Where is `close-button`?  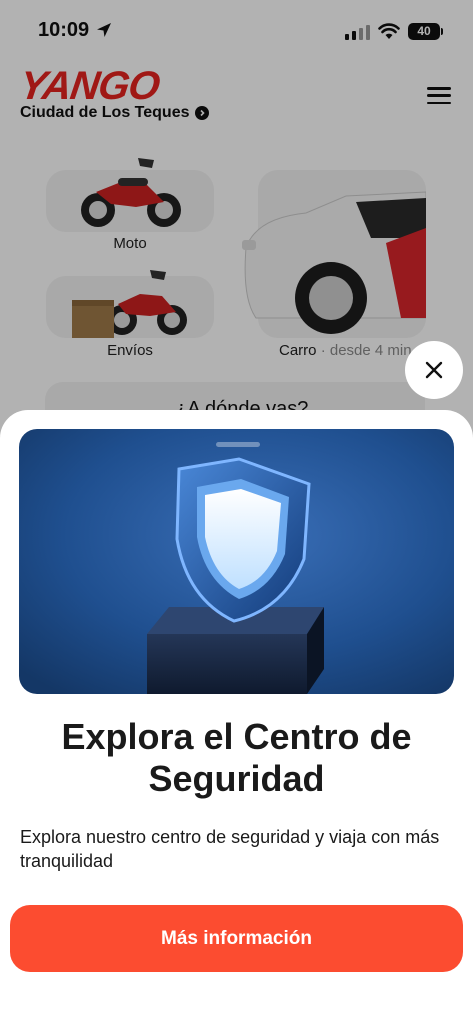
close-button is located at coordinates (434, 370).